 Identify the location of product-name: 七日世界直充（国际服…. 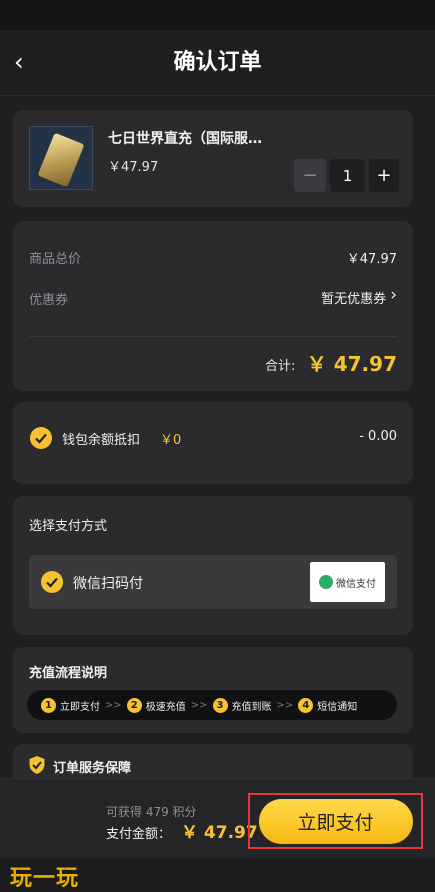
(185, 139).